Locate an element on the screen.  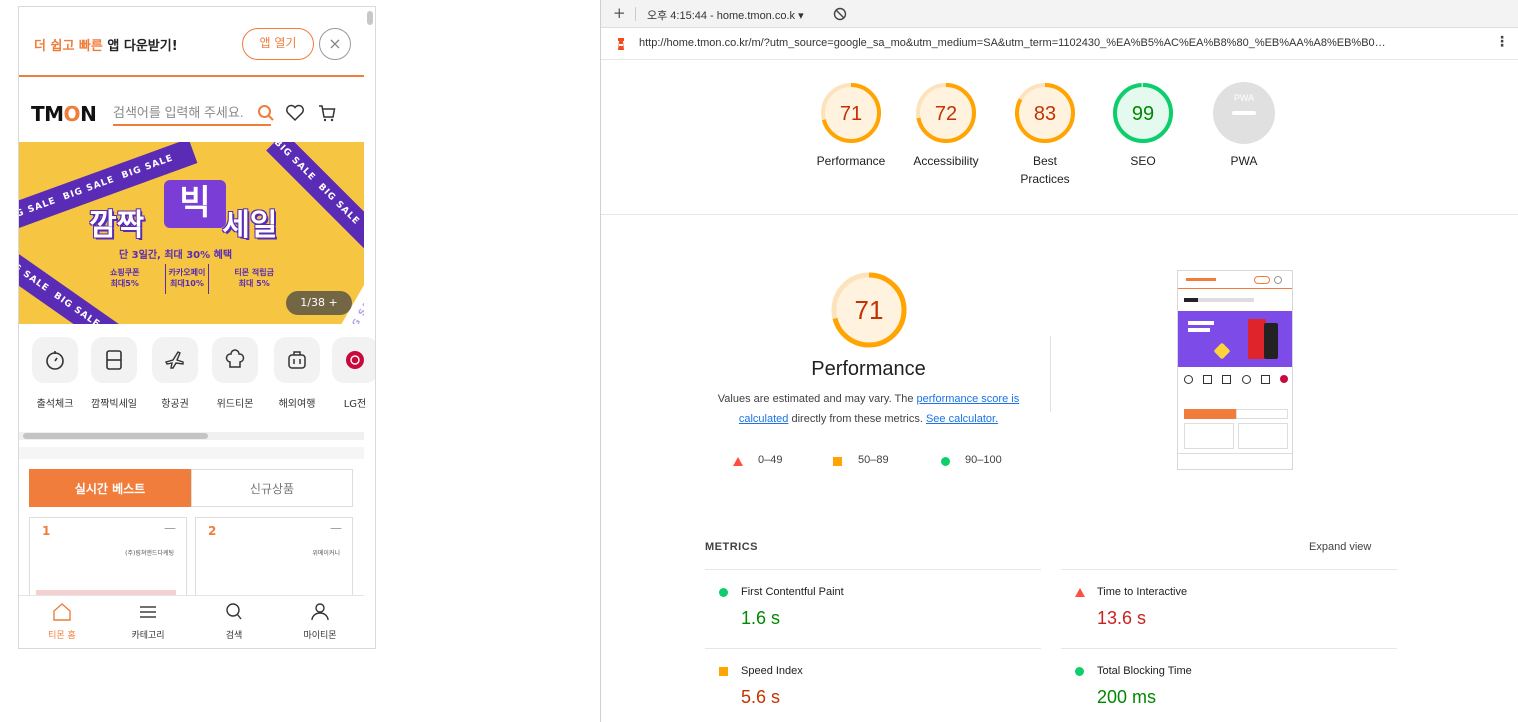
chef-hat-icon is located at coordinates (235, 358).